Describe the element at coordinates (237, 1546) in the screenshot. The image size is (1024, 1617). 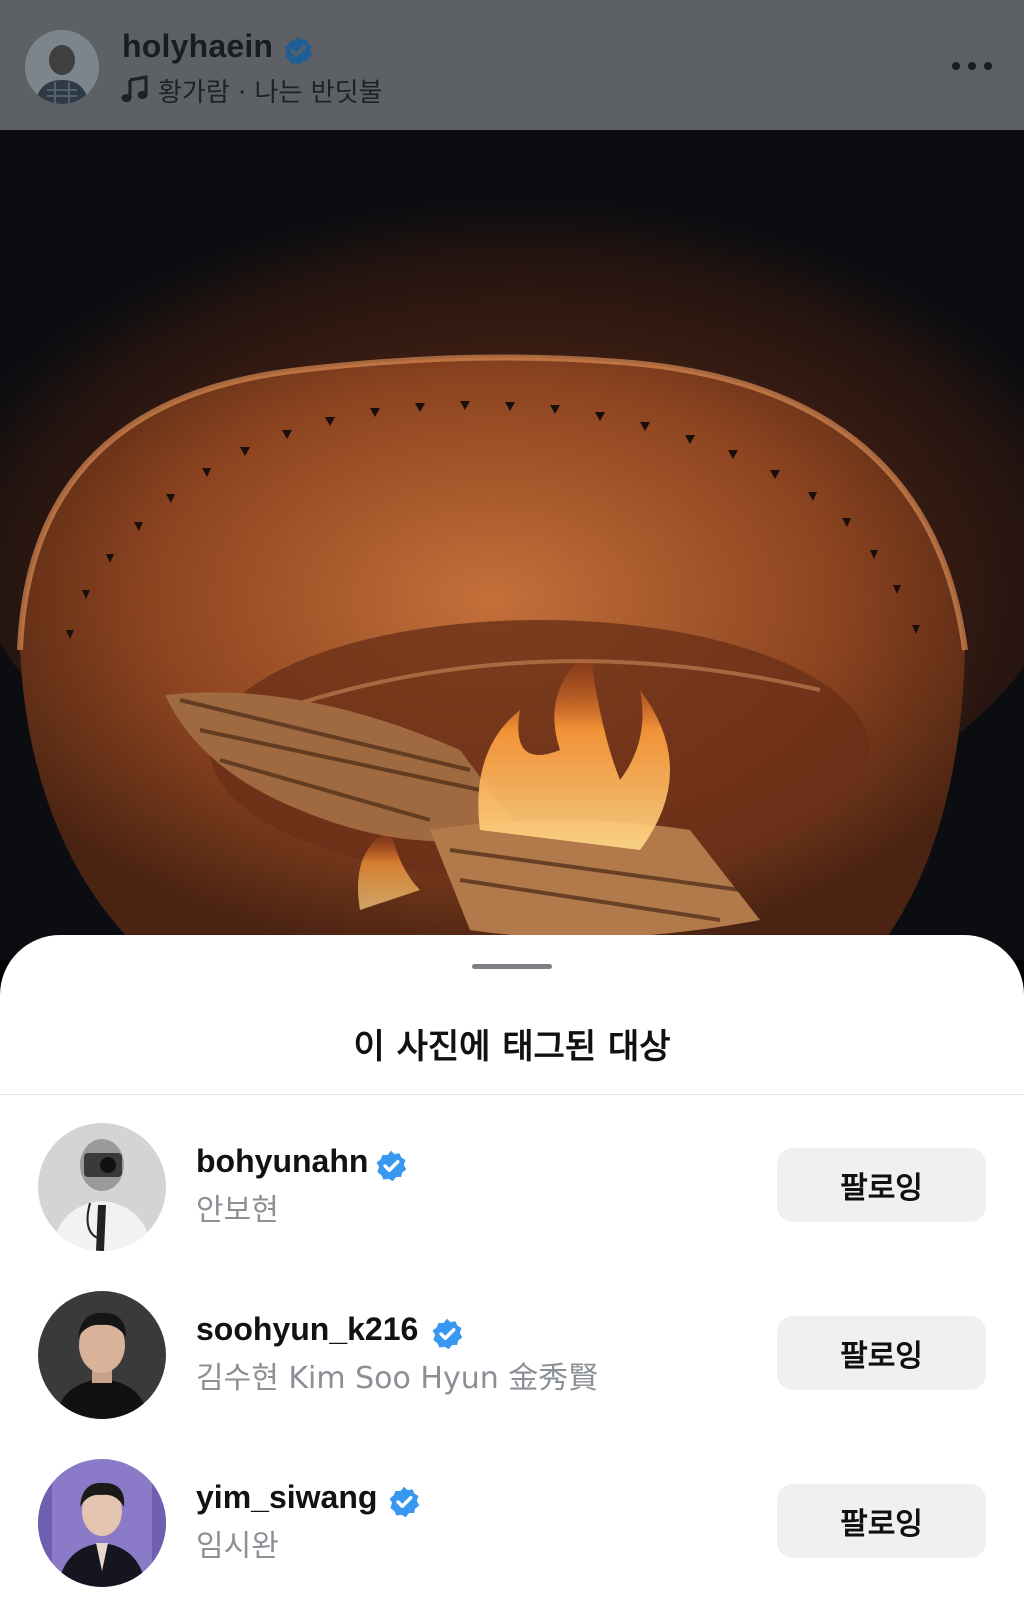
I see `row-full-name: 임시완` at that location.